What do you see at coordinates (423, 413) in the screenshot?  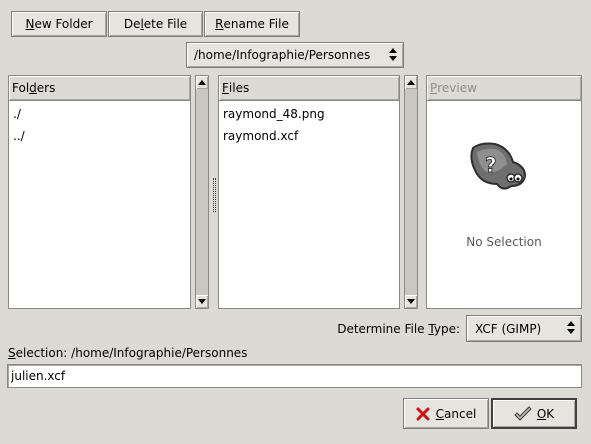 I see `cancel-icon` at bounding box center [423, 413].